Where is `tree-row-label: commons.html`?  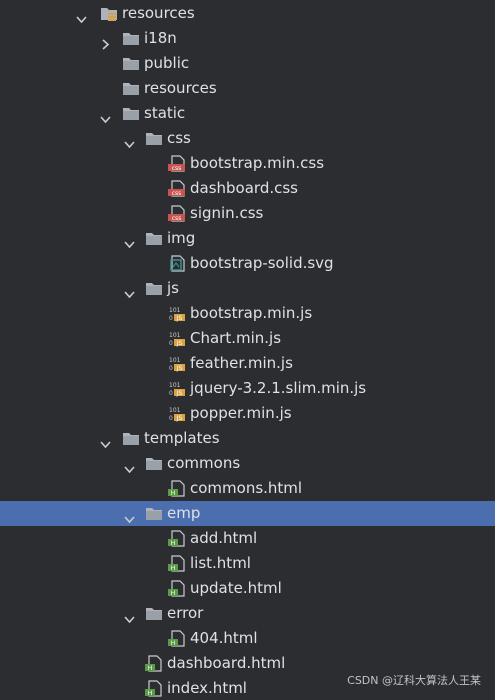
tree-row-label: commons.html is located at coordinates (246, 488).